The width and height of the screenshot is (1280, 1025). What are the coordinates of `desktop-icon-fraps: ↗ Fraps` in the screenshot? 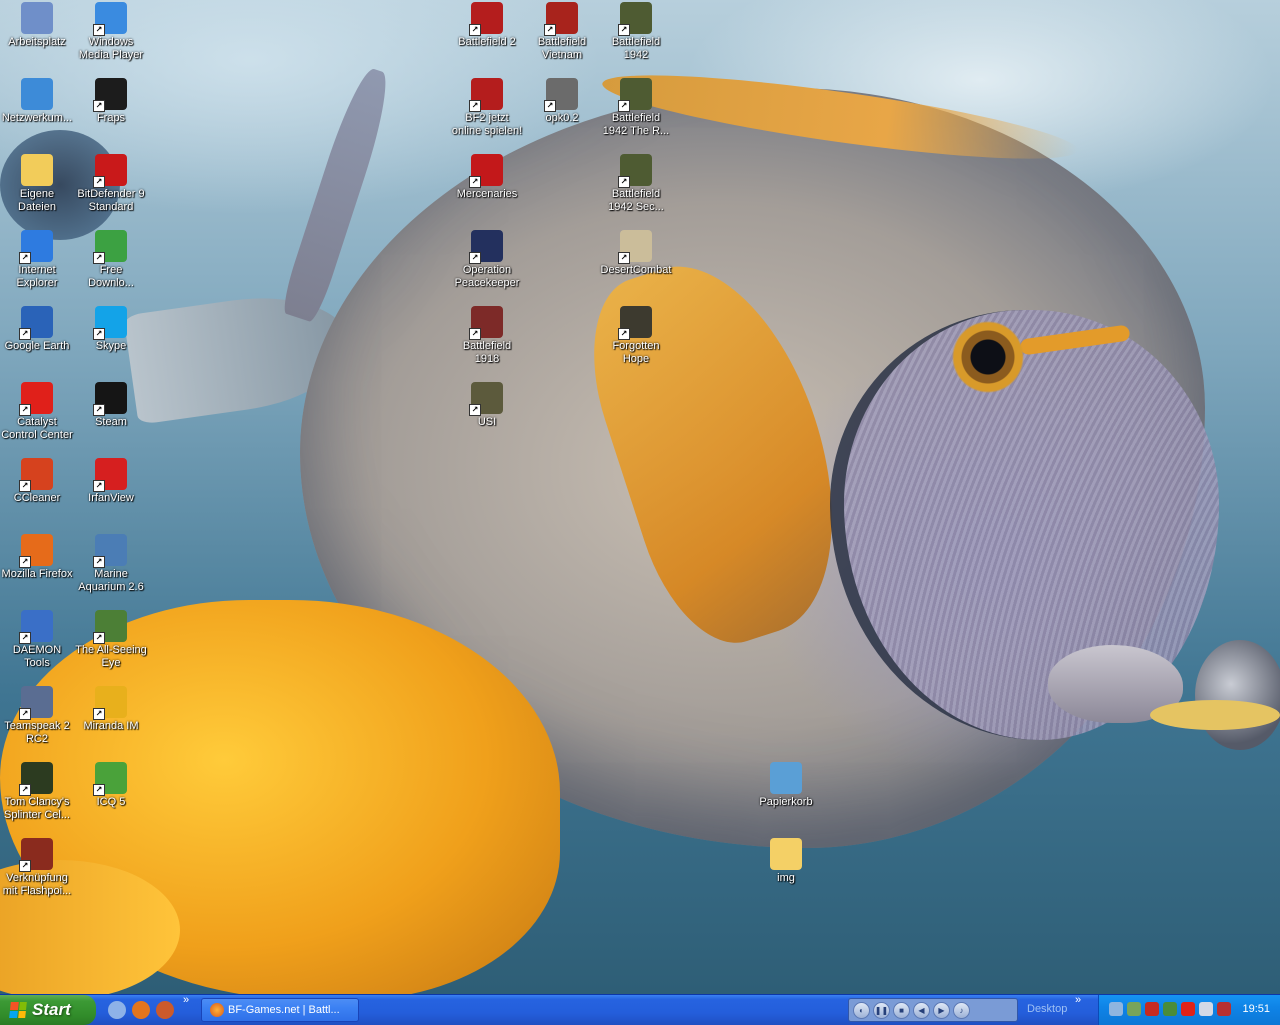 It's located at (111, 101).